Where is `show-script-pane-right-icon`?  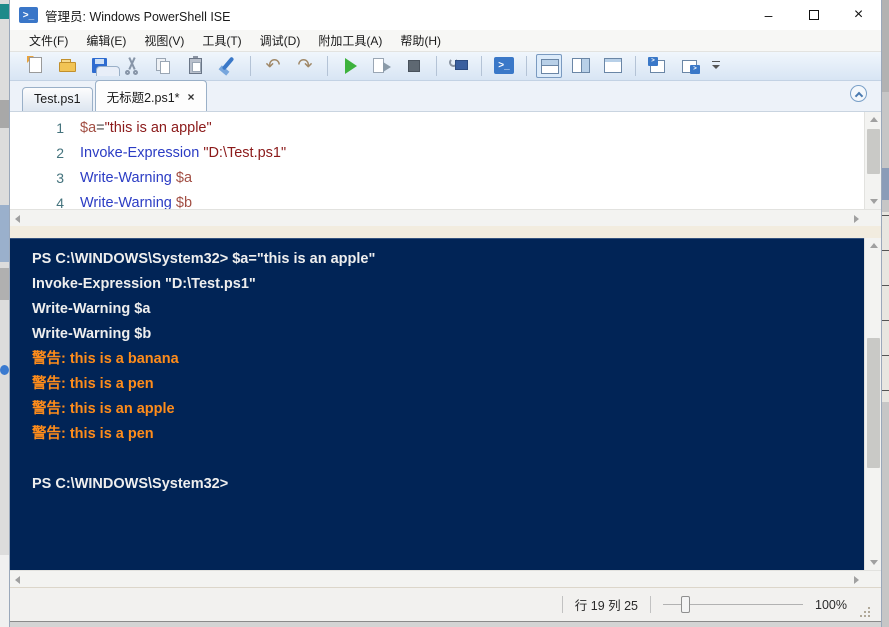
show-script-pane-right-icon is located at coordinates (581, 66).